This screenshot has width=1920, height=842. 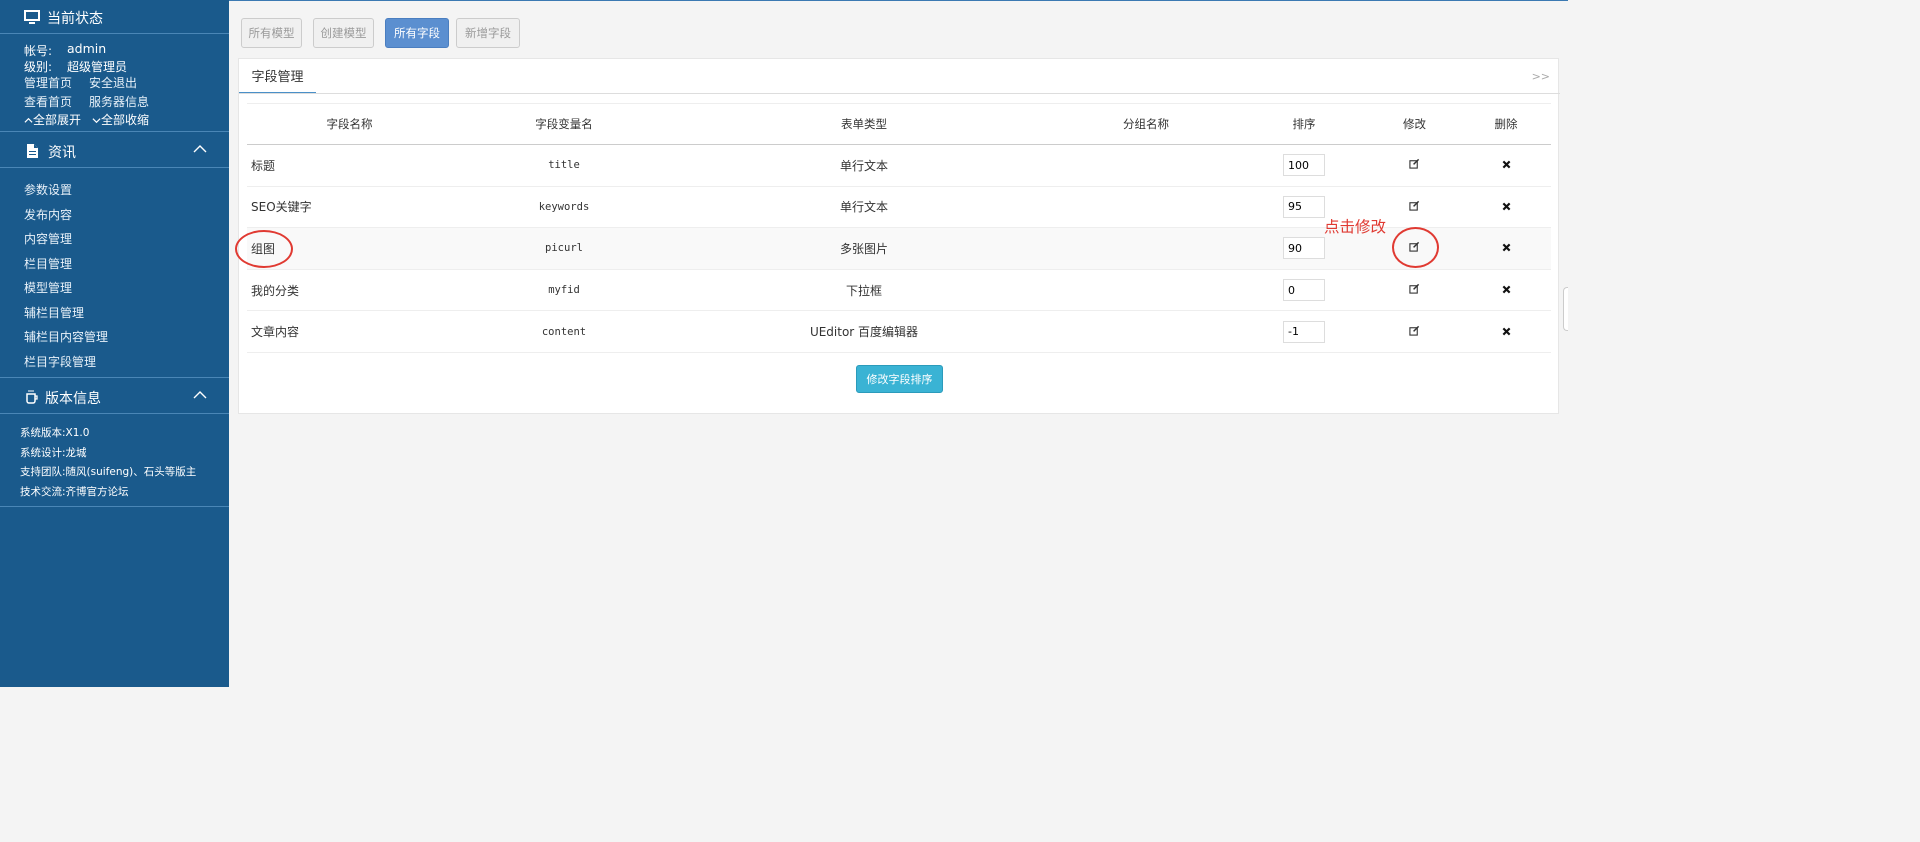 I want to click on status-section-title: 当前状态, so click(x=75, y=19).